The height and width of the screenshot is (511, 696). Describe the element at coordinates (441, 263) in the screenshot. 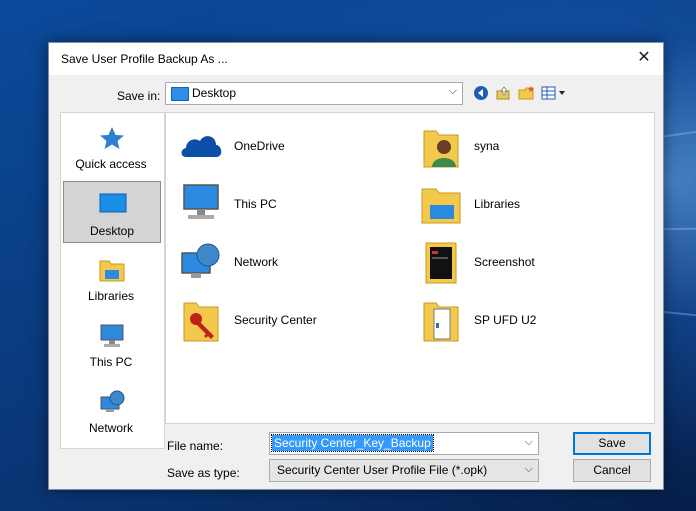

I see `screenshot-folder-icon` at that location.